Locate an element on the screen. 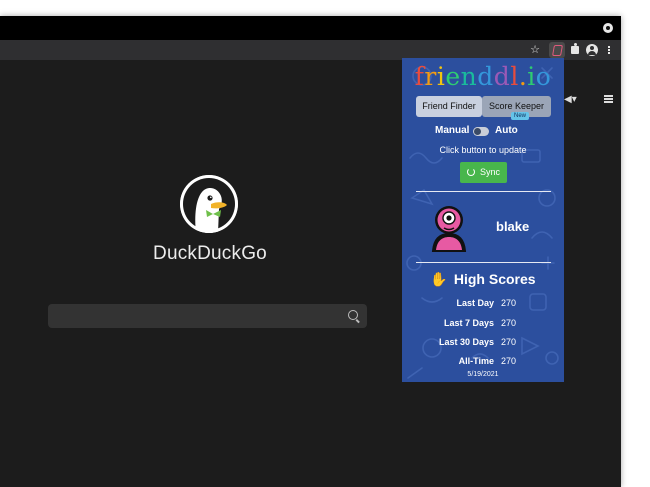 The height and width of the screenshot is (487, 650). username: blake is located at coordinates (513, 226).